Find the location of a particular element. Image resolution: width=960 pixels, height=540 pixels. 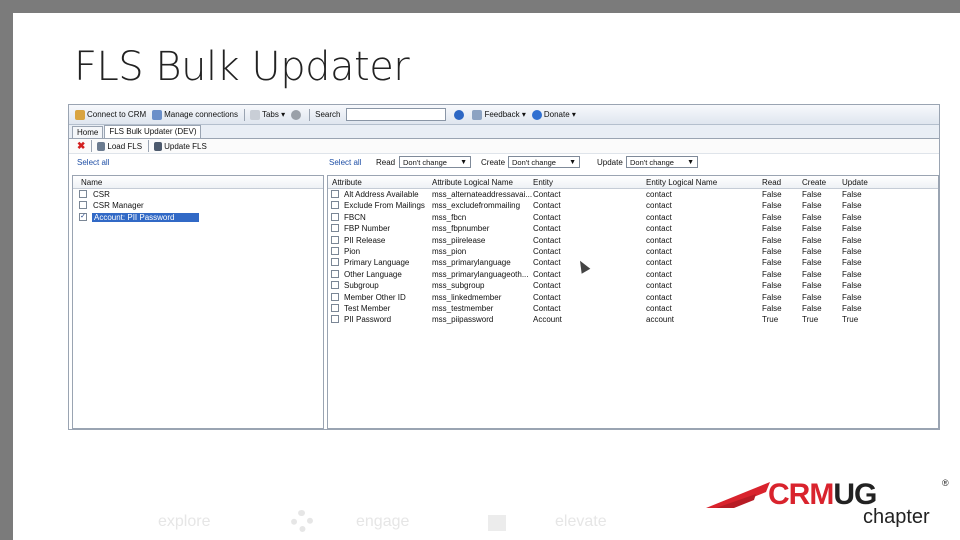

column-header: Attribute Logical Name is located at coordinates (472, 182).